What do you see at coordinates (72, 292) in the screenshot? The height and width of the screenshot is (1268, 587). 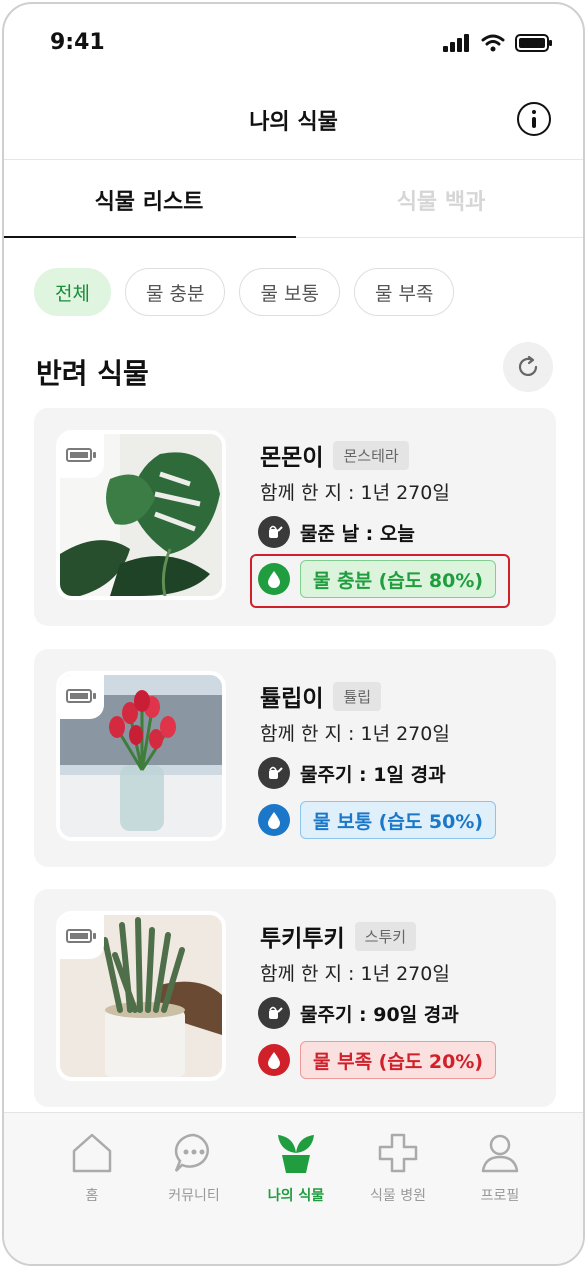 I see `filter-all: 전체` at bounding box center [72, 292].